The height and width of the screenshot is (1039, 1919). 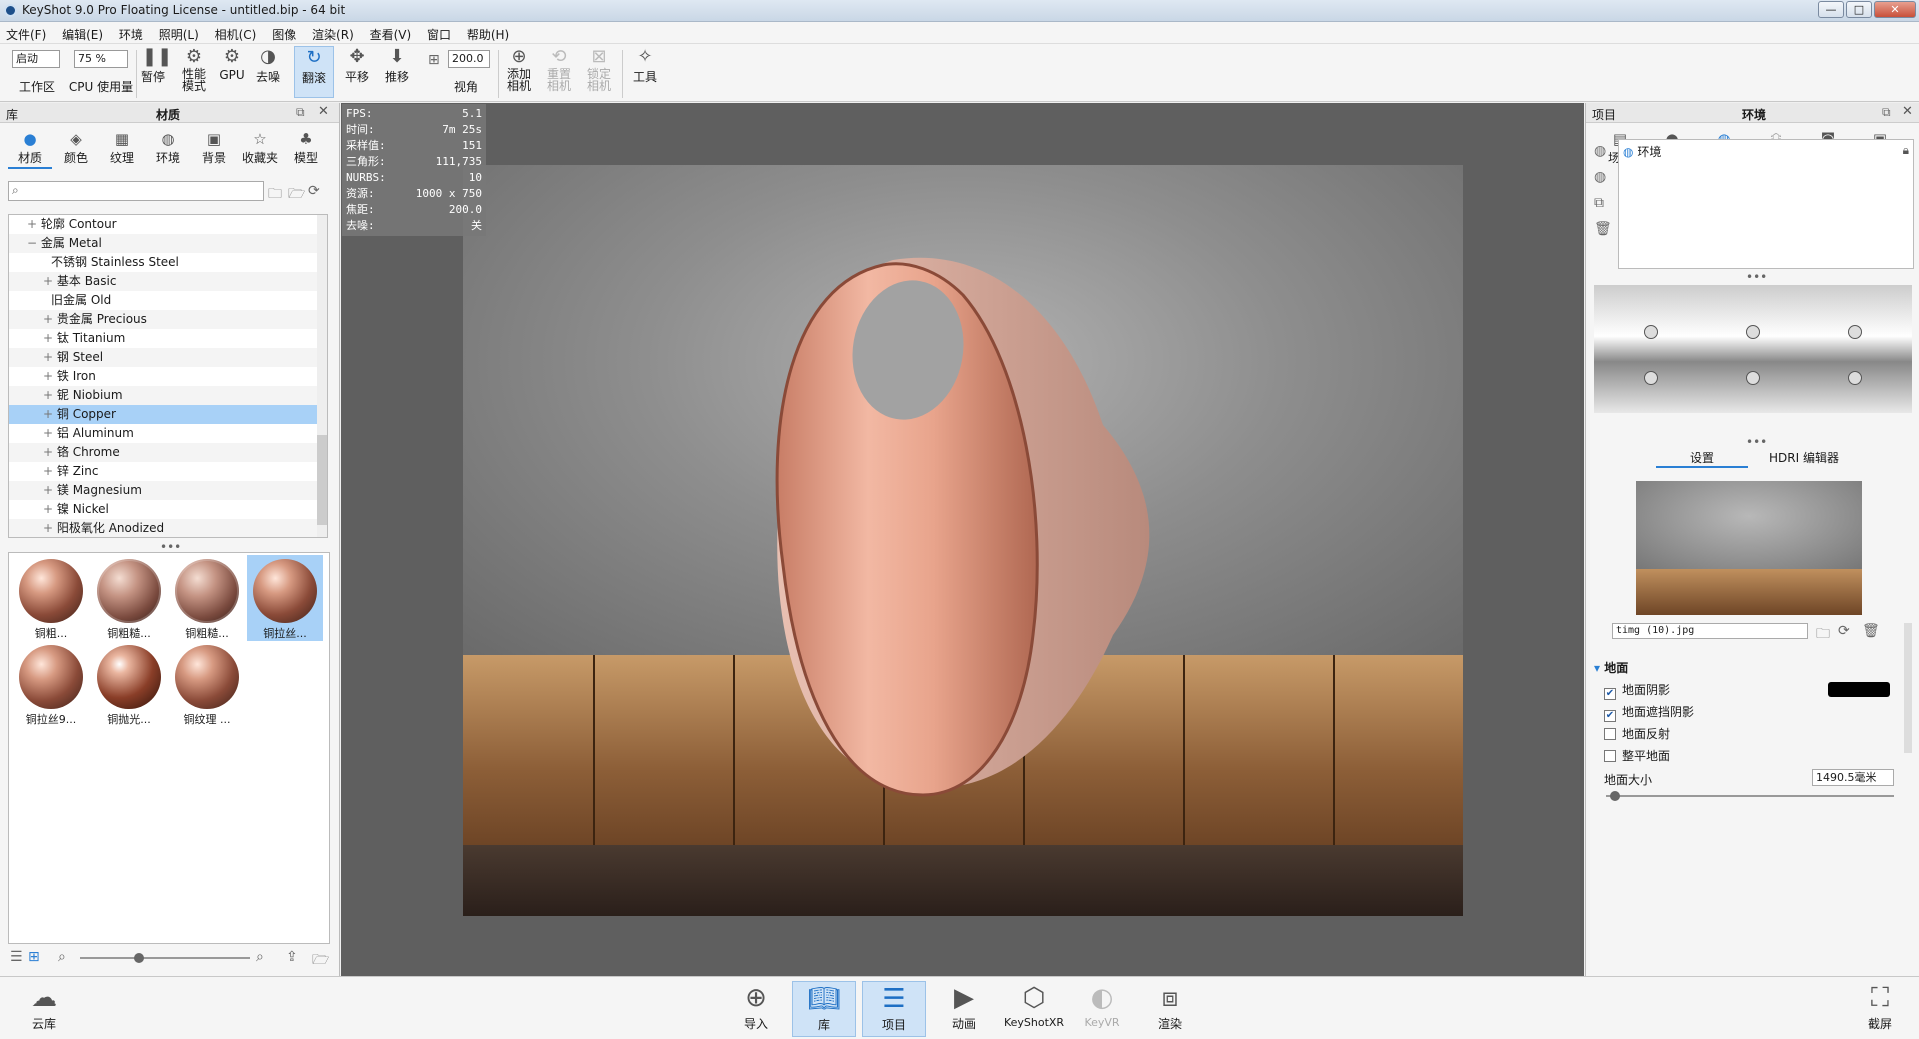 I want to click on list-view-icon: ☰, so click(x=16, y=957).